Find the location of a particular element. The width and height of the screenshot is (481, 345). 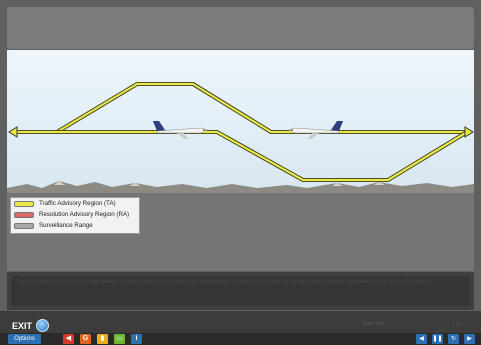

legend-item-ta: Traffic Advisory Region (TA) is located at coordinates (75, 203).